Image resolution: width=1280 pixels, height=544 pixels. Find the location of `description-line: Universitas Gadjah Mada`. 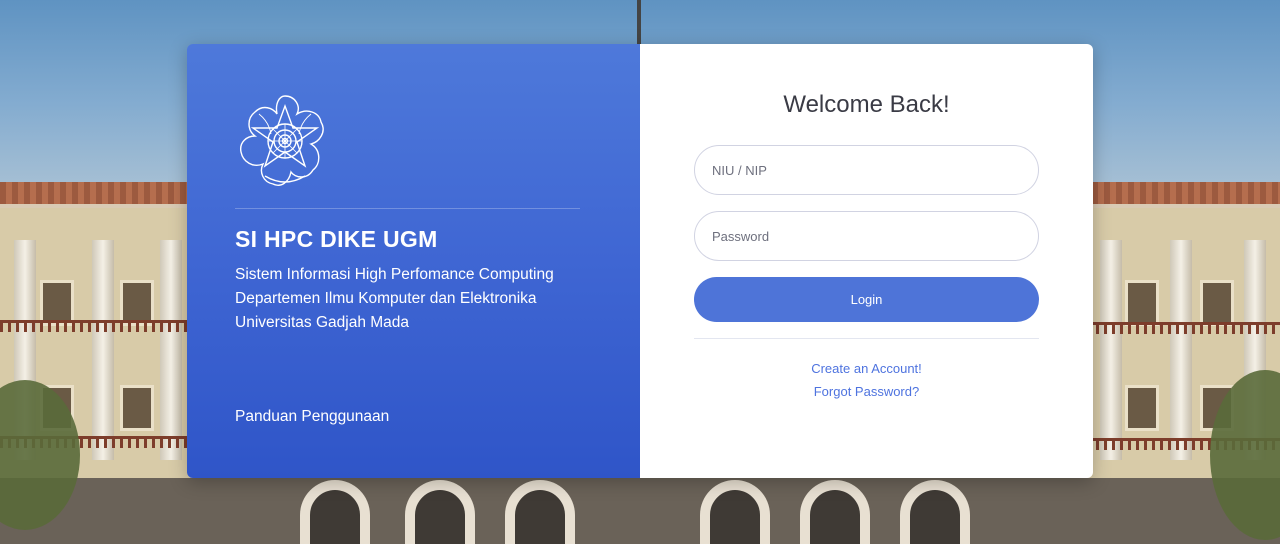

description-line: Universitas Gadjah Mada is located at coordinates (322, 322).